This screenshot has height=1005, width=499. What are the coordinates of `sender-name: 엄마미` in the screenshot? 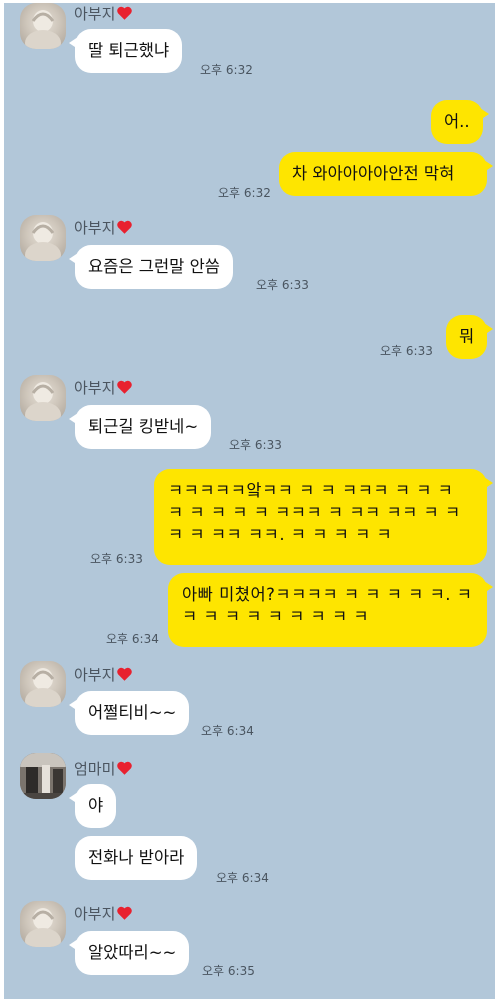 It's located at (103, 768).